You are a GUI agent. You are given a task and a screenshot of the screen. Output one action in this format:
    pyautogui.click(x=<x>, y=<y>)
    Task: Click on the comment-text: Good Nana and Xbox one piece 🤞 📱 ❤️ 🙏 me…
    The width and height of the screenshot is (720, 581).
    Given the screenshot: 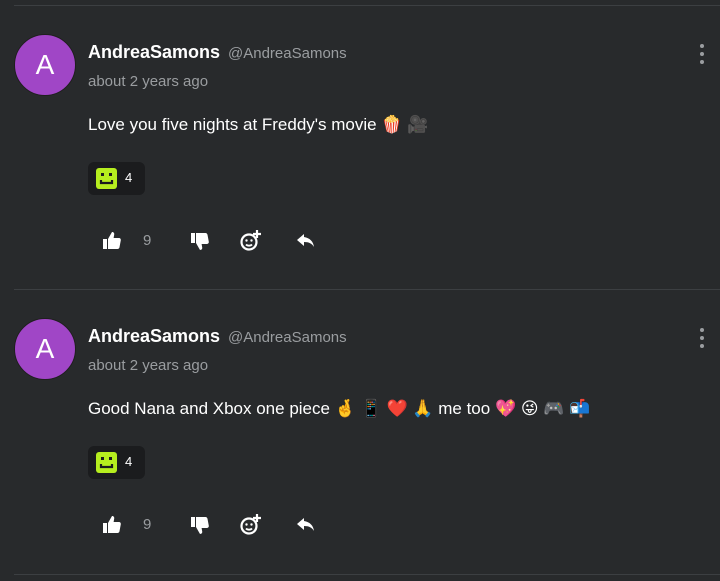 What is the action you would take?
    pyautogui.click(x=339, y=408)
    